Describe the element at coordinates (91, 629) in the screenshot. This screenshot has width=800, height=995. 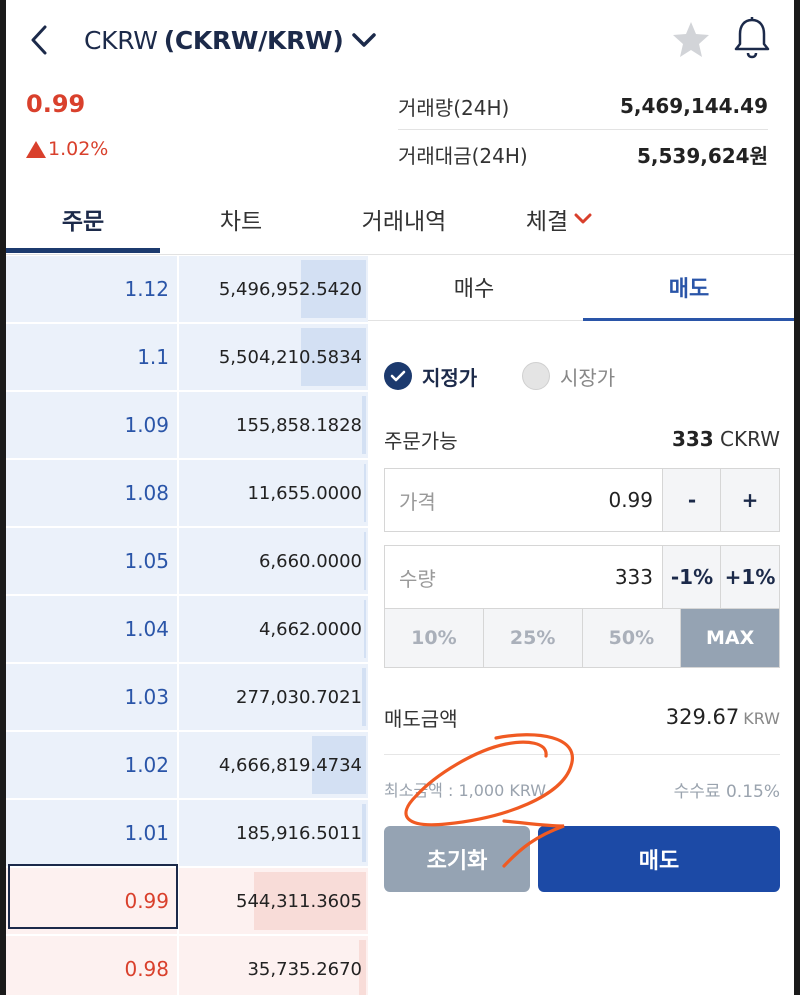
I see `order-price: 1.04` at that location.